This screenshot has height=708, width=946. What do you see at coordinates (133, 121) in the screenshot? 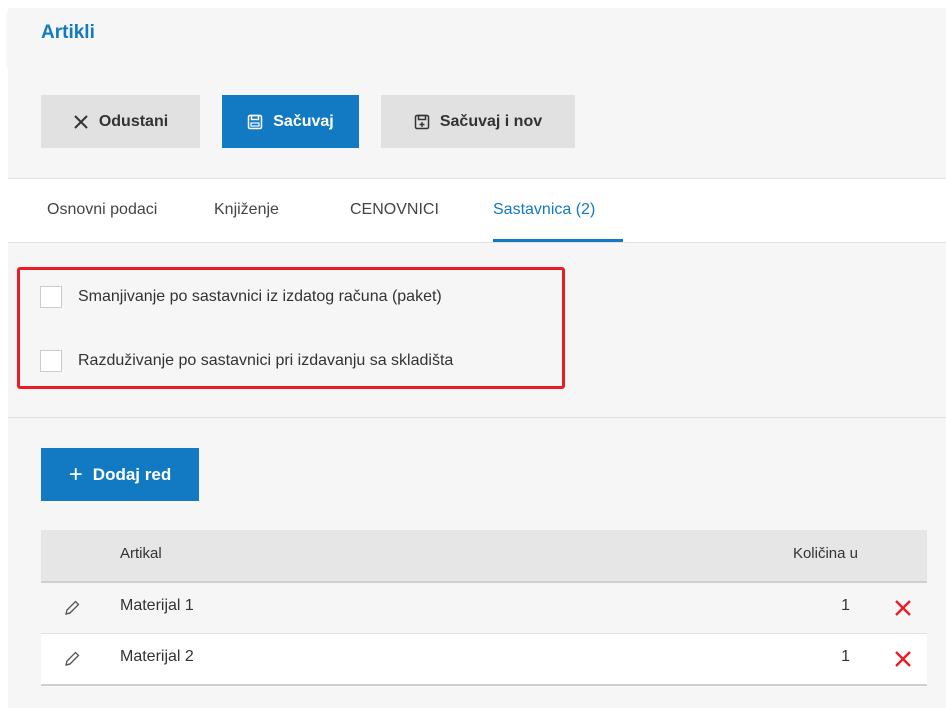
I see `cancel-button-label: Odustani` at bounding box center [133, 121].